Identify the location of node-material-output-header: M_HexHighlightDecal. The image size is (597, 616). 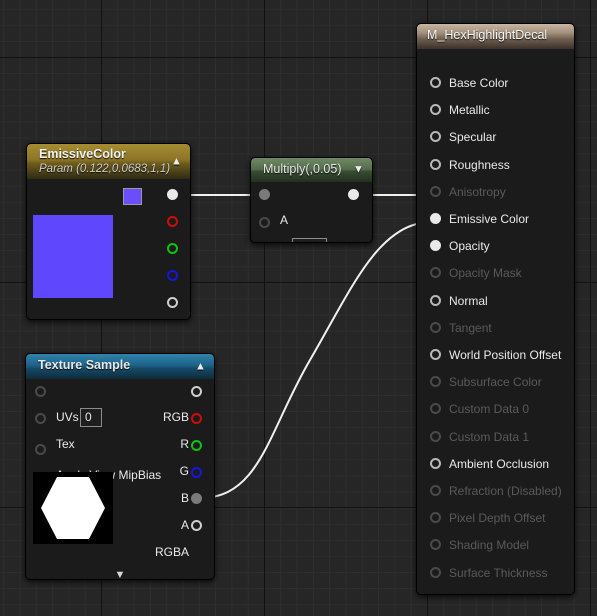
(495, 36).